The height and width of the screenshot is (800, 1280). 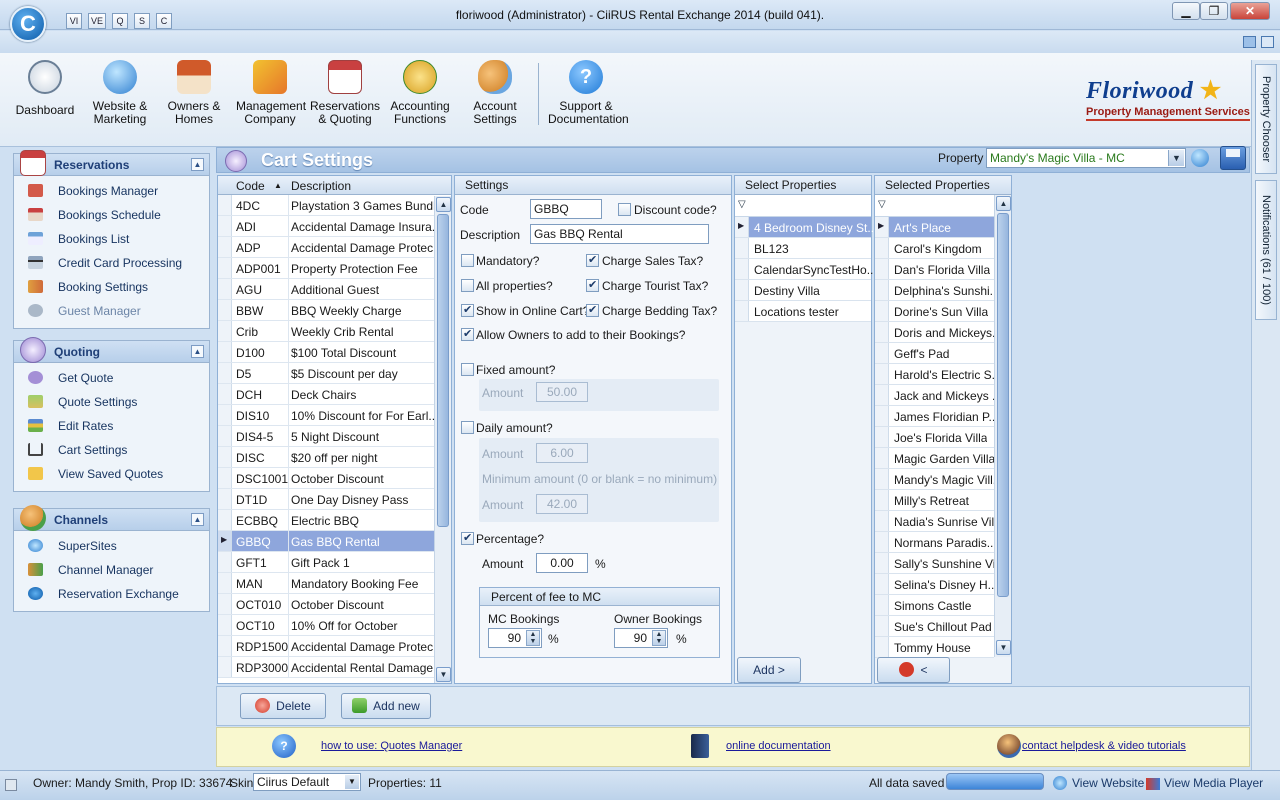 What do you see at coordinates (1002, 426) in the screenshot?
I see `selected-scrollbar: ▲ ▼` at bounding box center [1002, 426].